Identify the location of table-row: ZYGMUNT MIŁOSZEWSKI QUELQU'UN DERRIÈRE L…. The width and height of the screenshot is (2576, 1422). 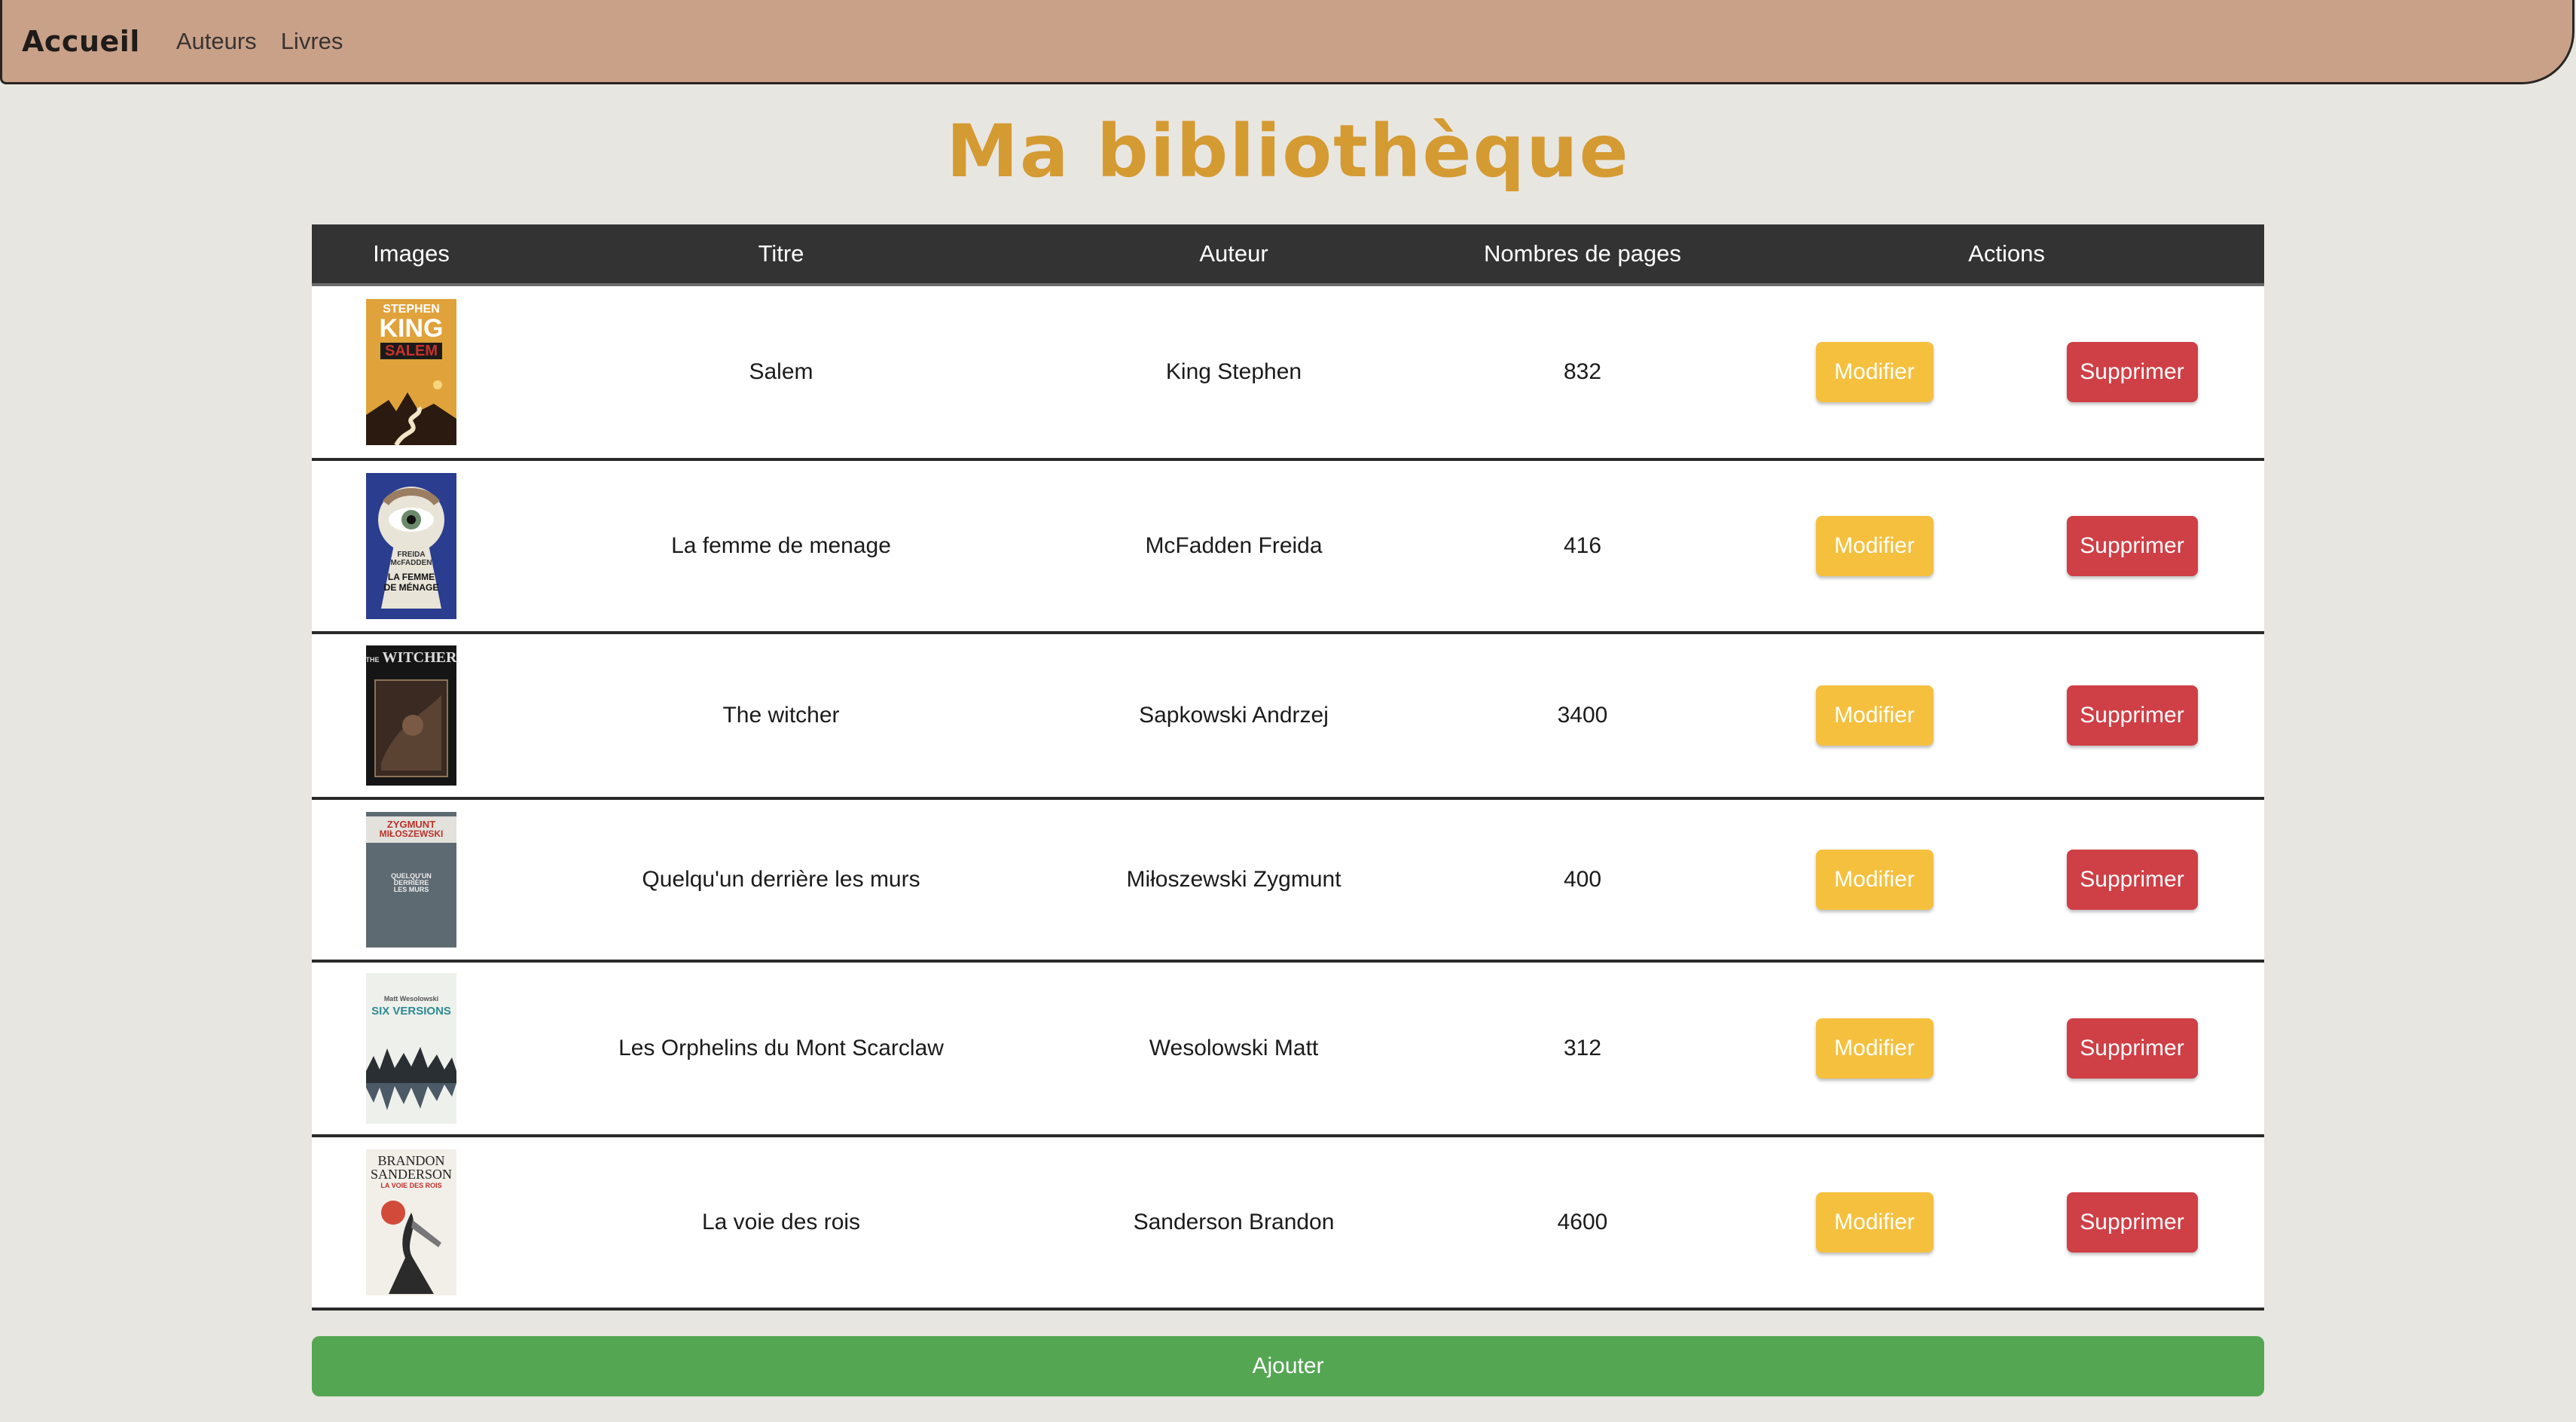
(1288, 881).